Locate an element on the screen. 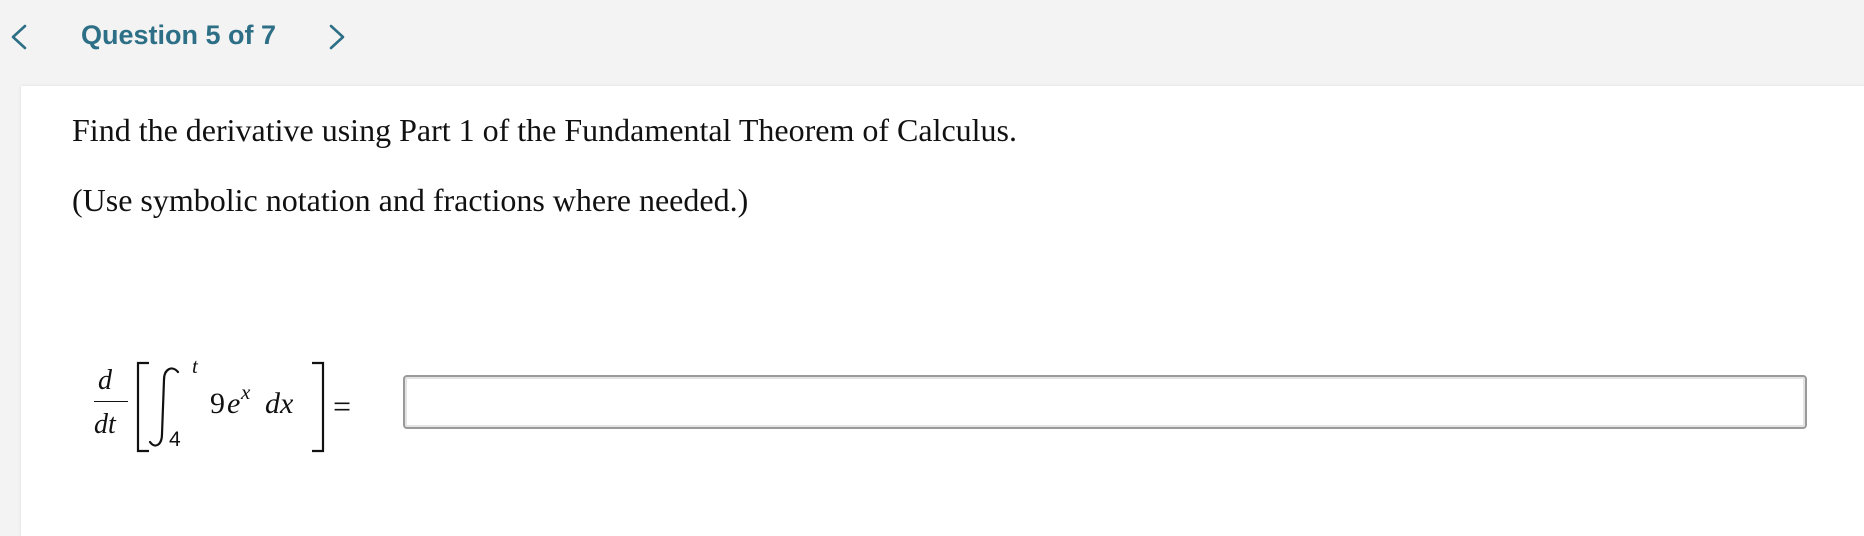  equals-sign: = is located at coordinates (342, 406).